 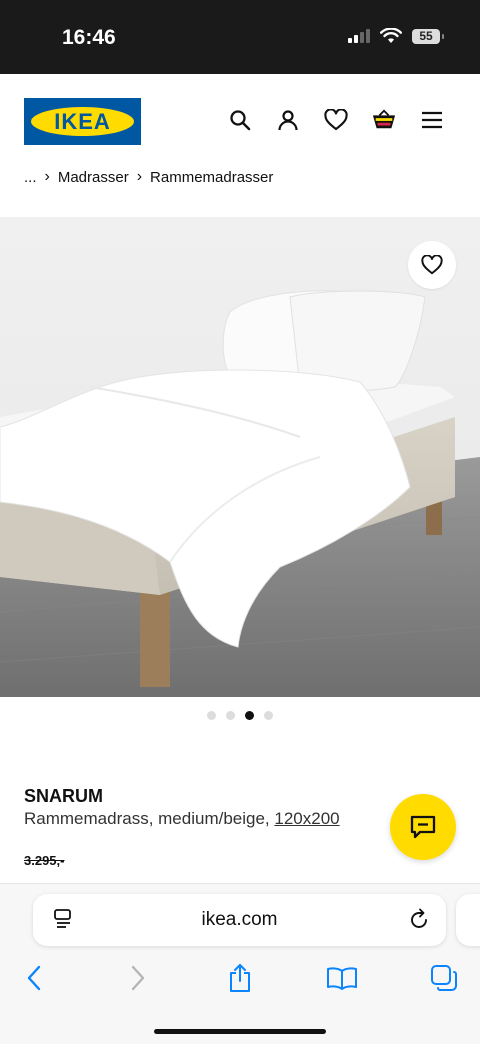 I want to click on favorite-button, so click(x=432, y=265).